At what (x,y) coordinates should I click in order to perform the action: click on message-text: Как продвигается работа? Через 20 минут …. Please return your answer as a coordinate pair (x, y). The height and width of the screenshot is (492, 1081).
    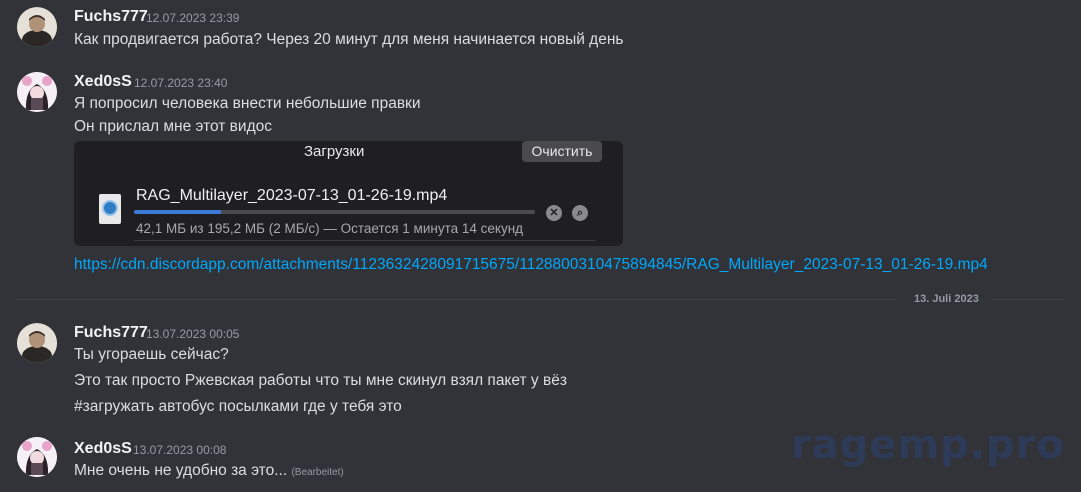
    Looking at the image, I should click on (349, 39).